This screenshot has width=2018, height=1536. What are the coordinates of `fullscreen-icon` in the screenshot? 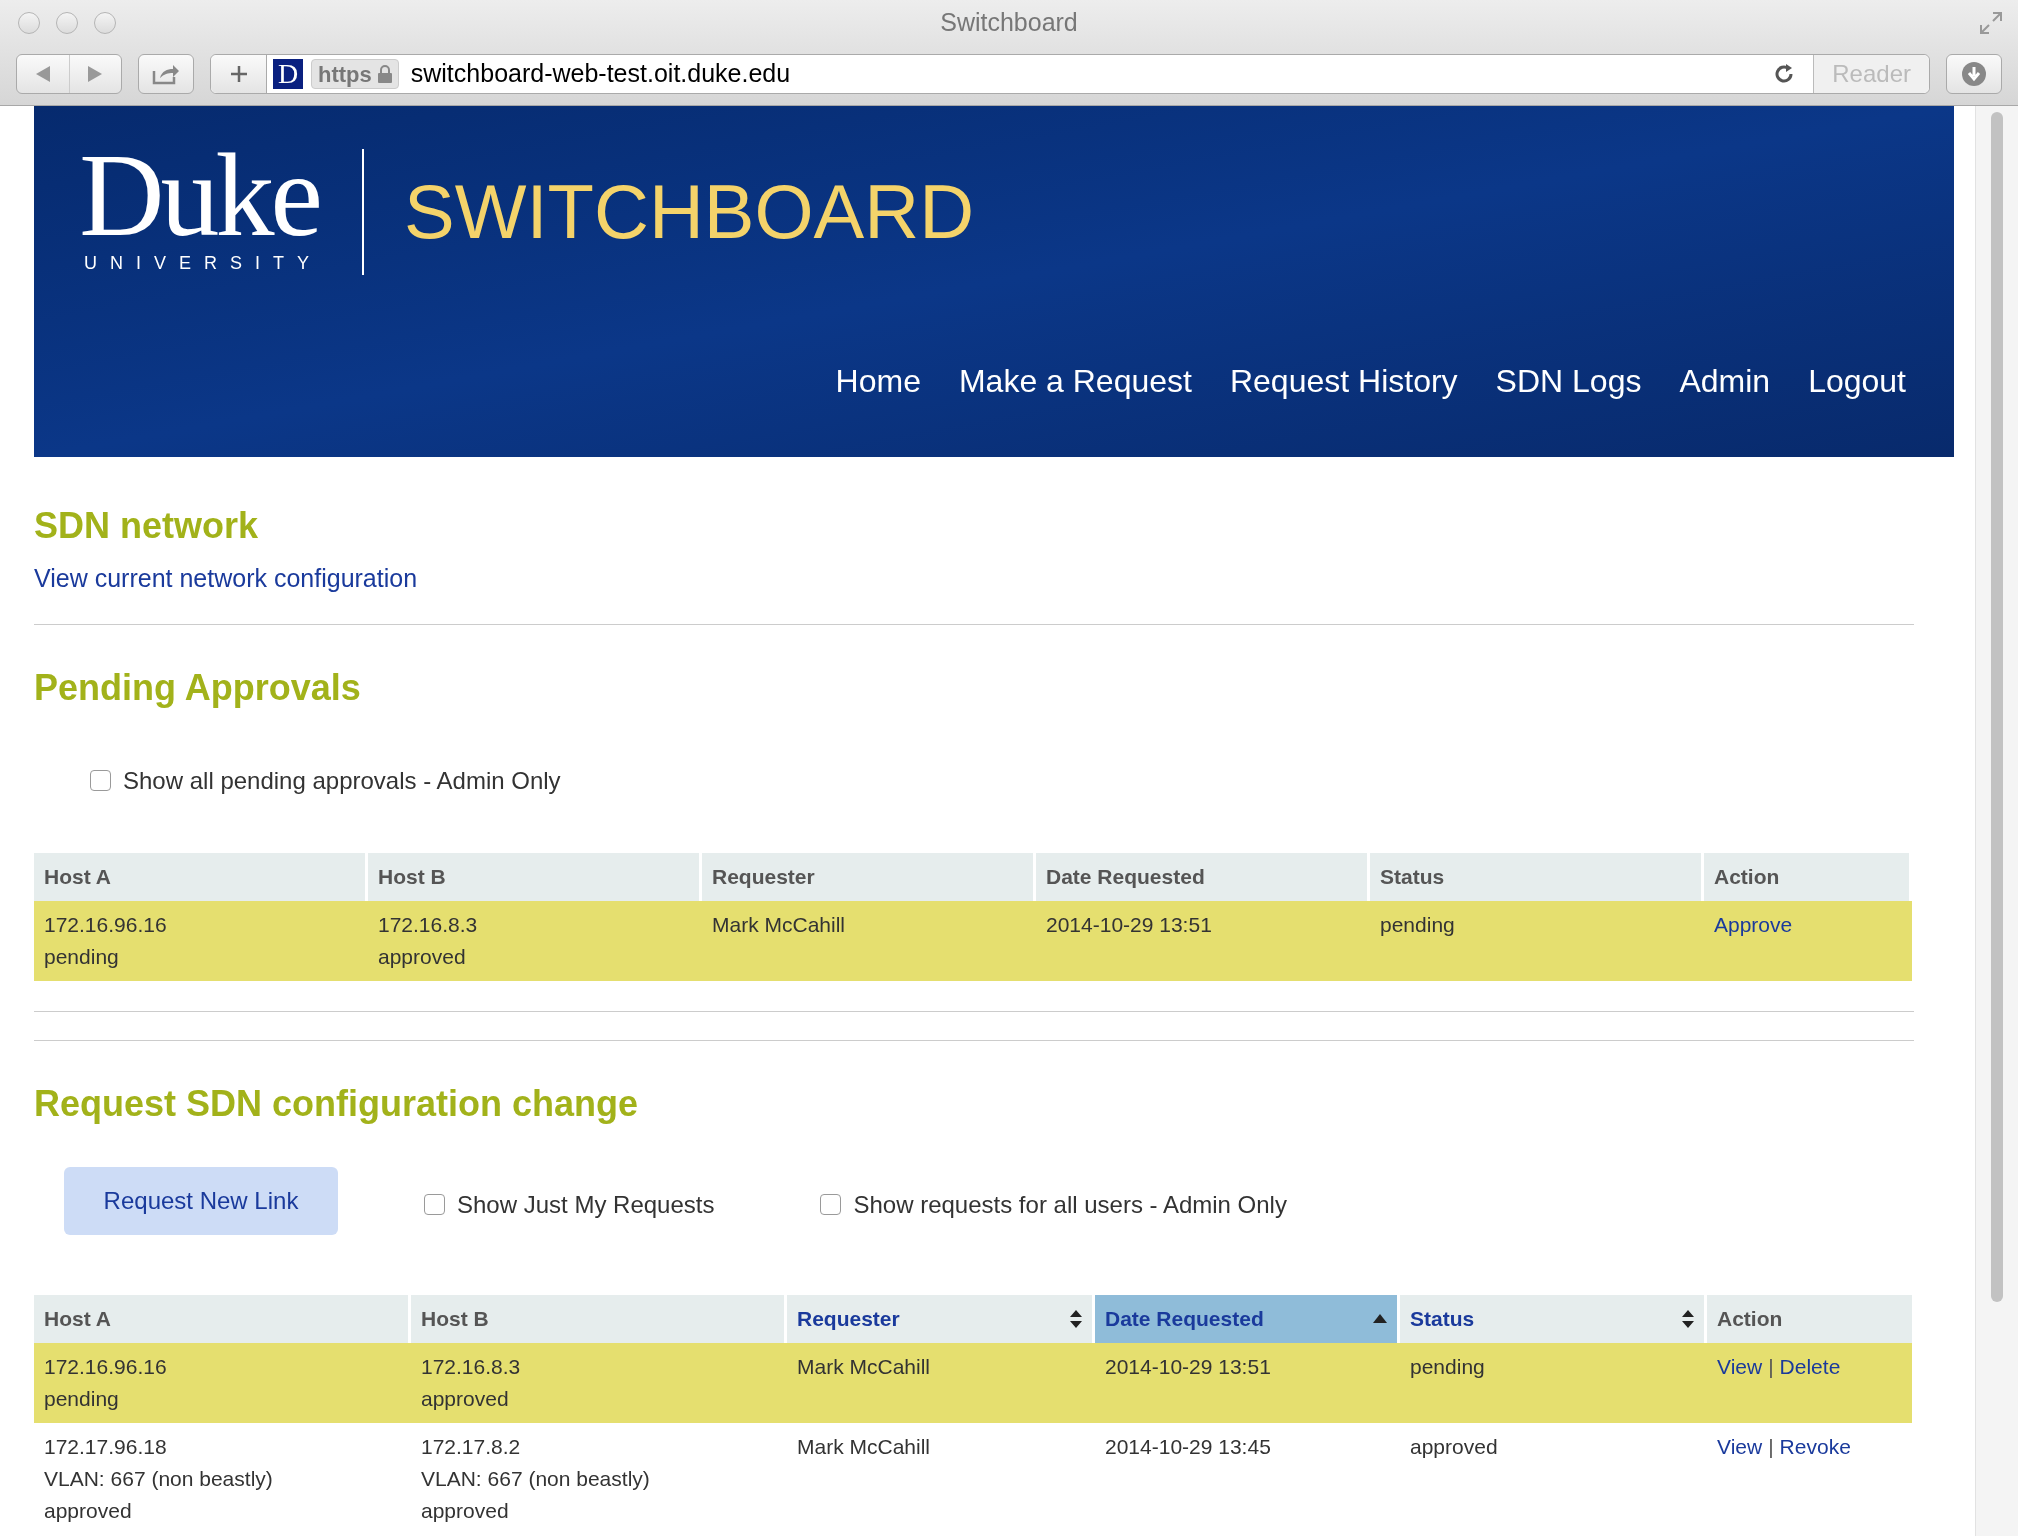 It's located at (1991, 23).